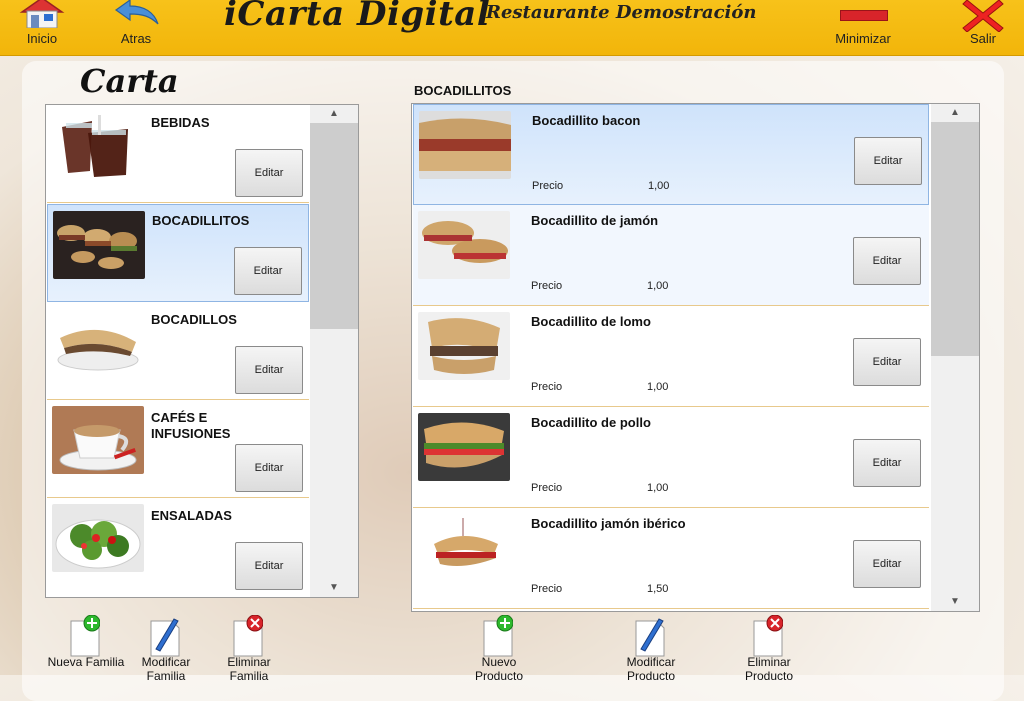 The image size is (1024, 701). I want to click on eliminar-familia-label: Eliminar Familia, so click(249, 669).